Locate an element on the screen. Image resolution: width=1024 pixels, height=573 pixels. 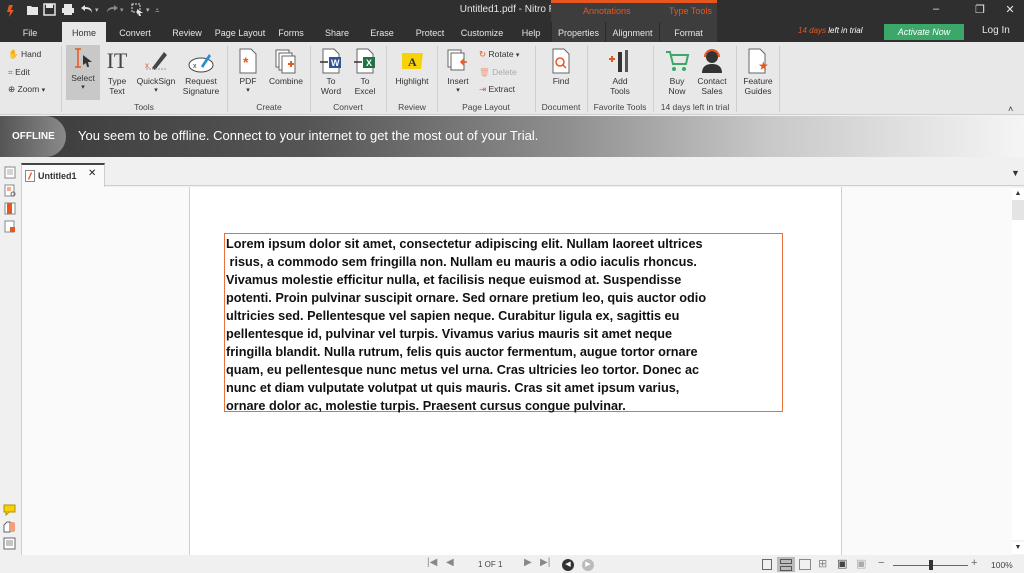
tab-format: Format is located at coordinates (688, 32).